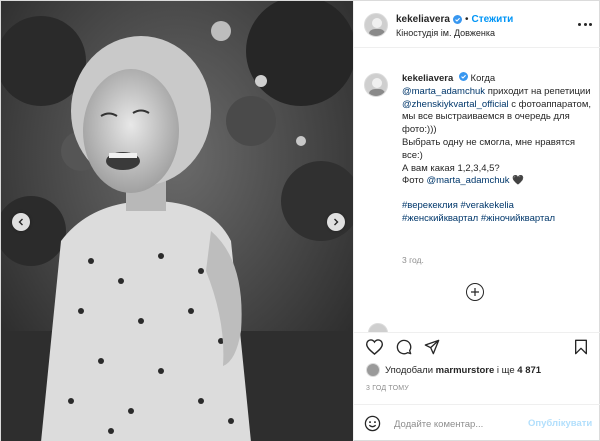  What do you see at coordinates (423, 19) in the screenshot?
I see `username-link: kekeliavera` at bounding box center [423, 19].